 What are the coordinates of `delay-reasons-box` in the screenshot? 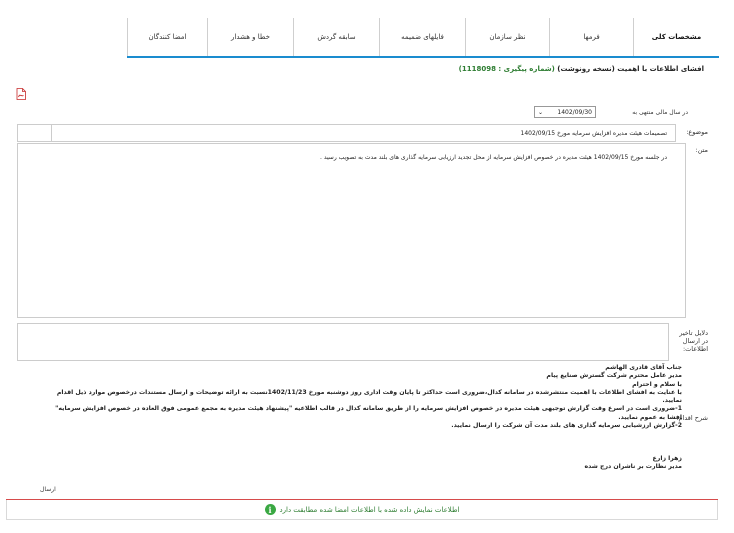 It's located at (343, 342).